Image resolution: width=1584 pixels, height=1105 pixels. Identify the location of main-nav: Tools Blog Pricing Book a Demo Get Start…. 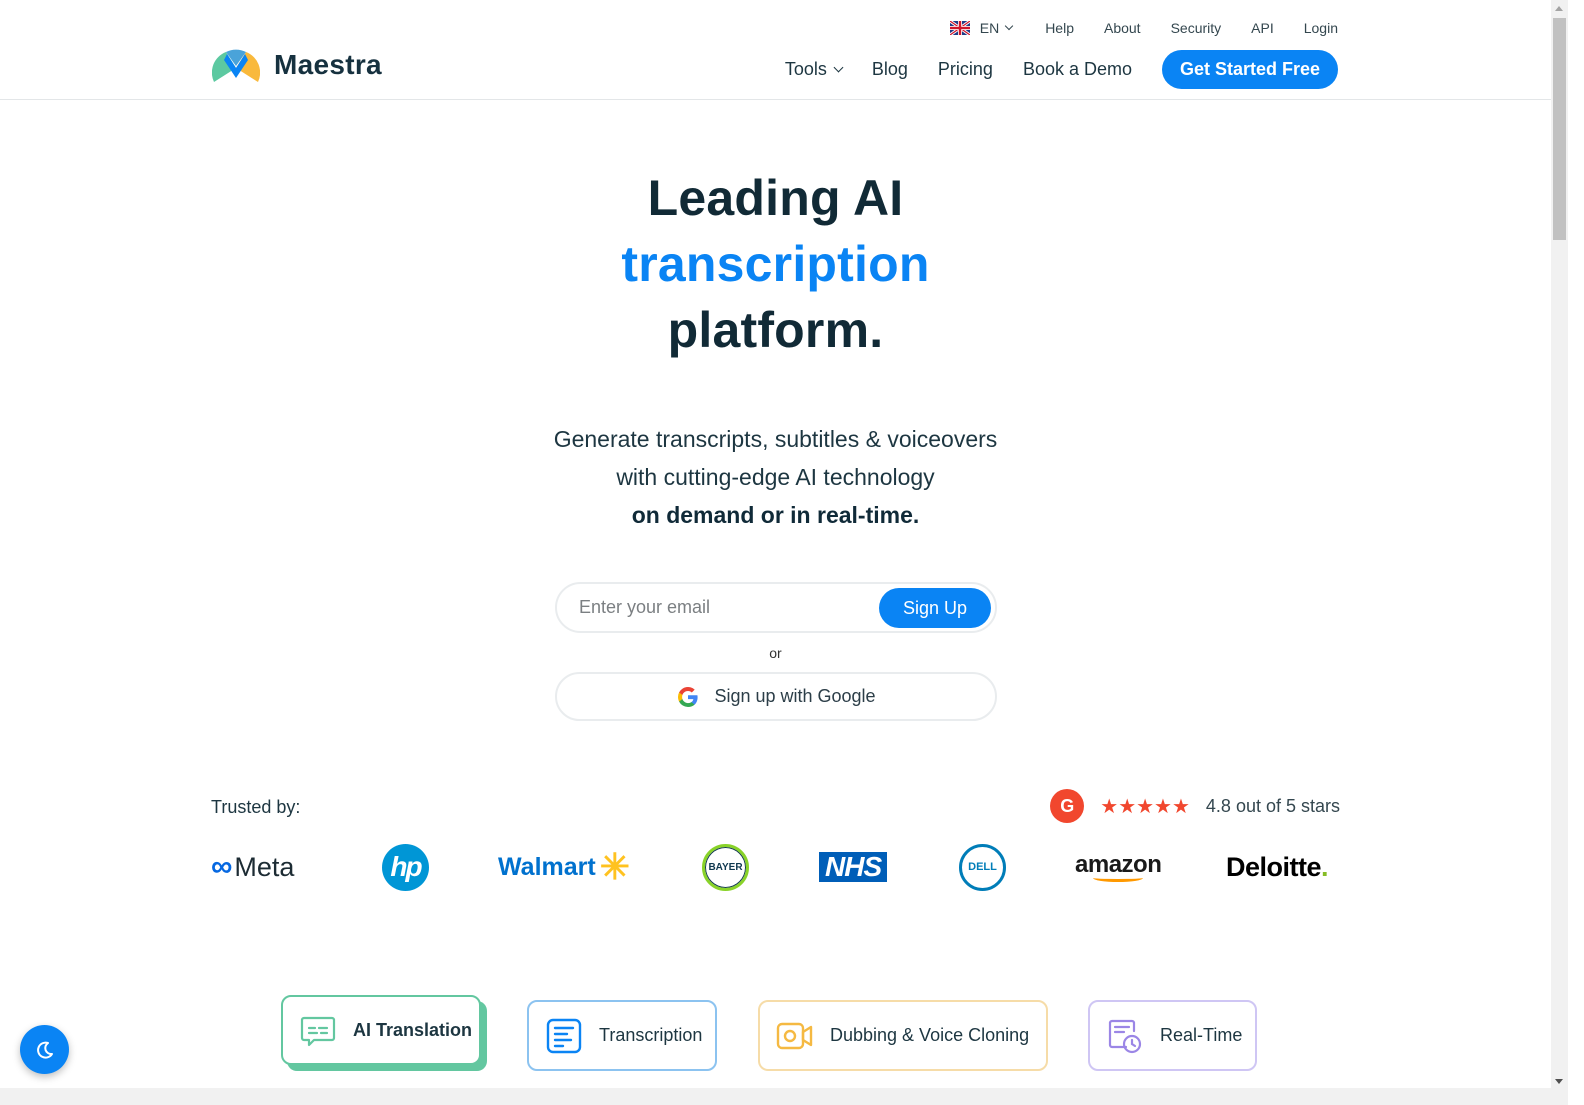
(1061, 69).